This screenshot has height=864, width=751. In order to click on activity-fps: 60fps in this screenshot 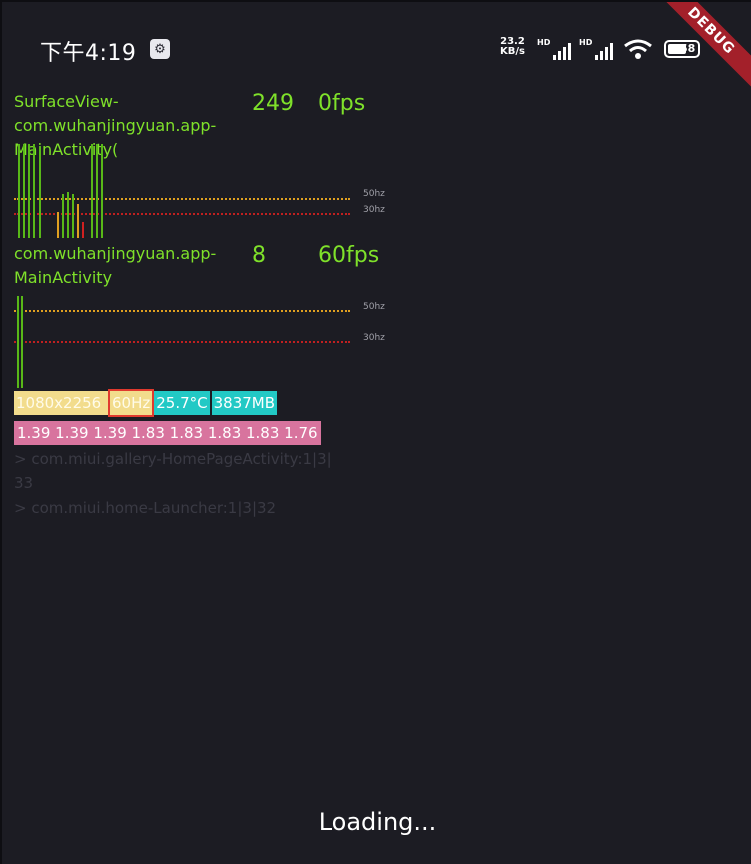, I will do `click(349, 255)`.